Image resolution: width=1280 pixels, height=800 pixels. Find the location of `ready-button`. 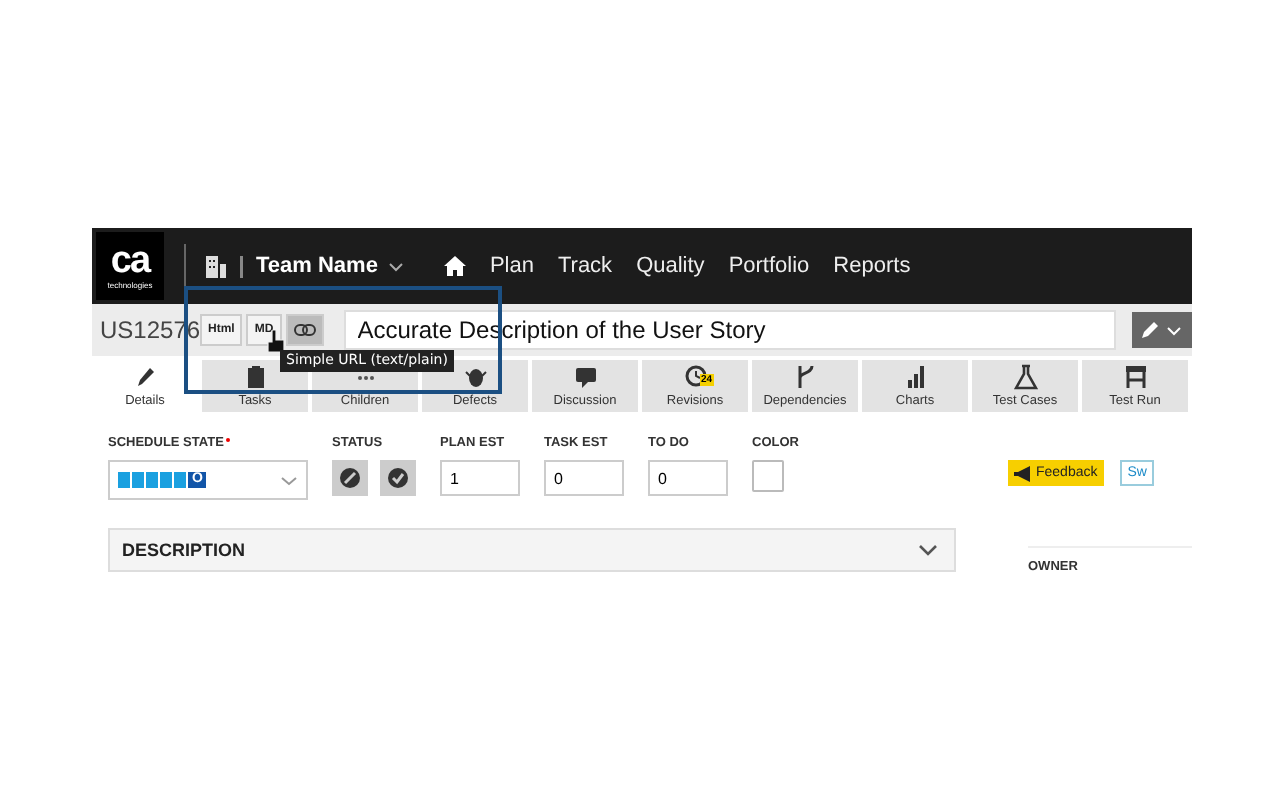

ready-button is located at coordinates (398, 478).